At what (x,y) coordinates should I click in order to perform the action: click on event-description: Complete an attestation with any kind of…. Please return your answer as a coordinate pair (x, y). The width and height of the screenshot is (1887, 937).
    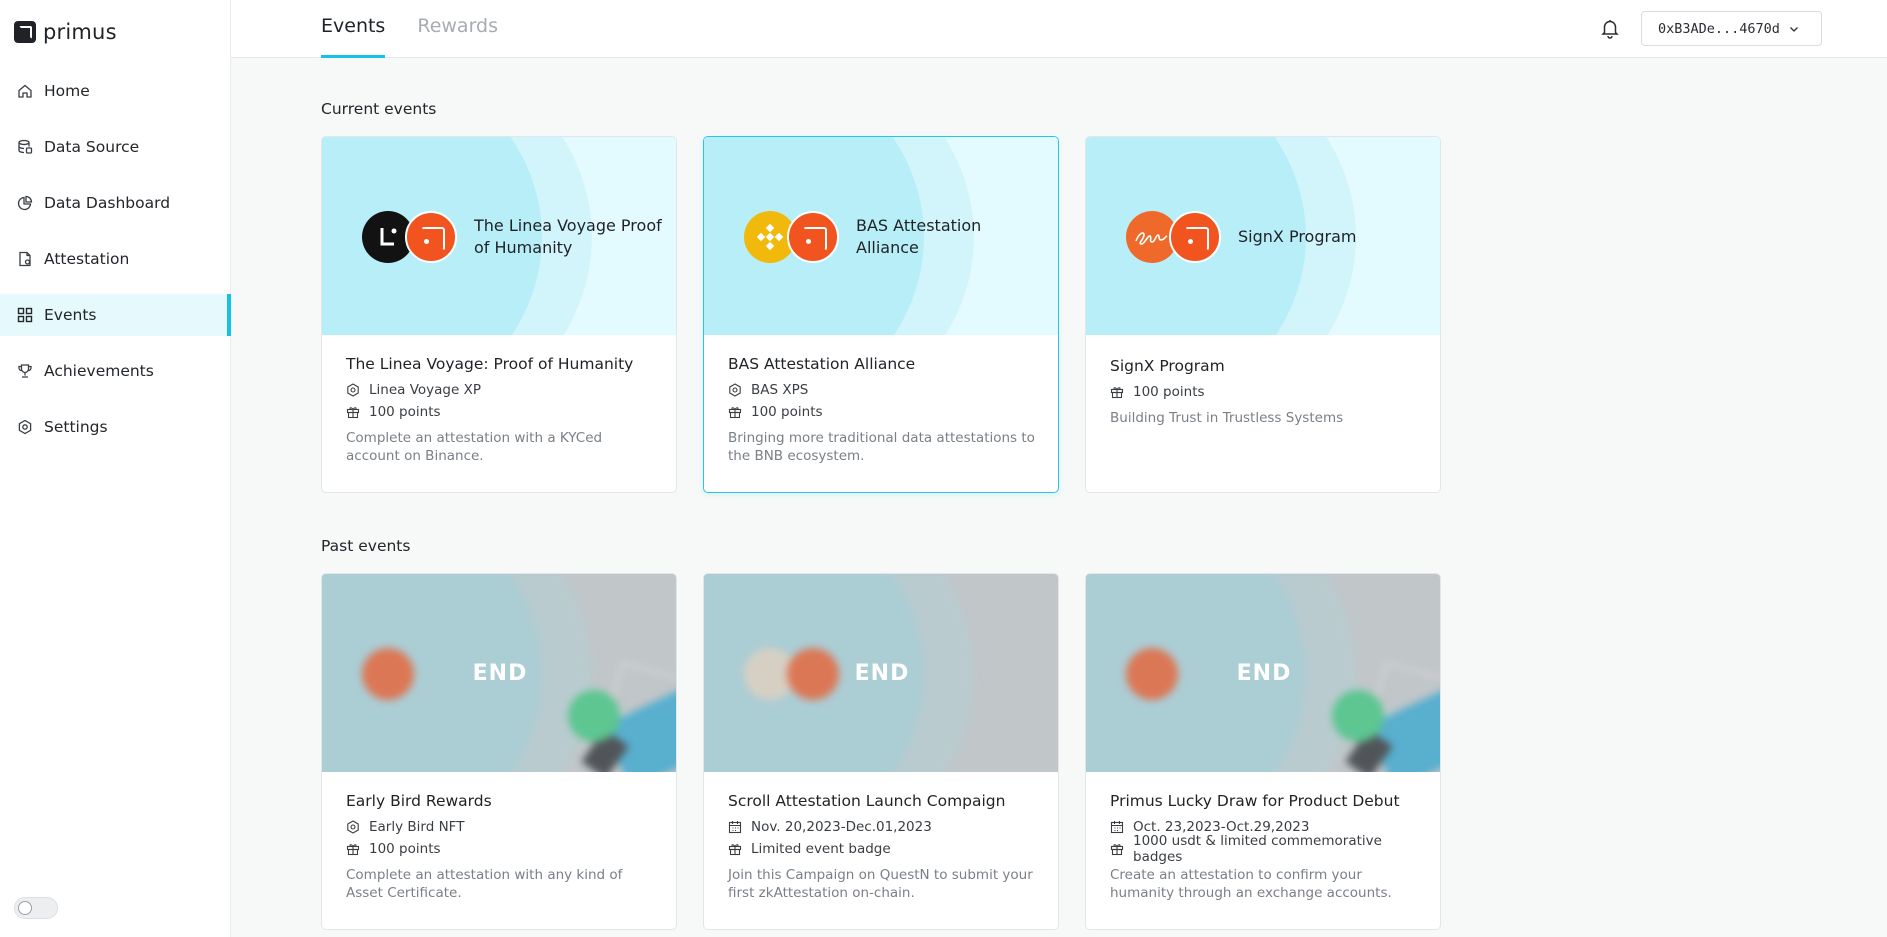
    Looking at the image, I should click on (484, 884).